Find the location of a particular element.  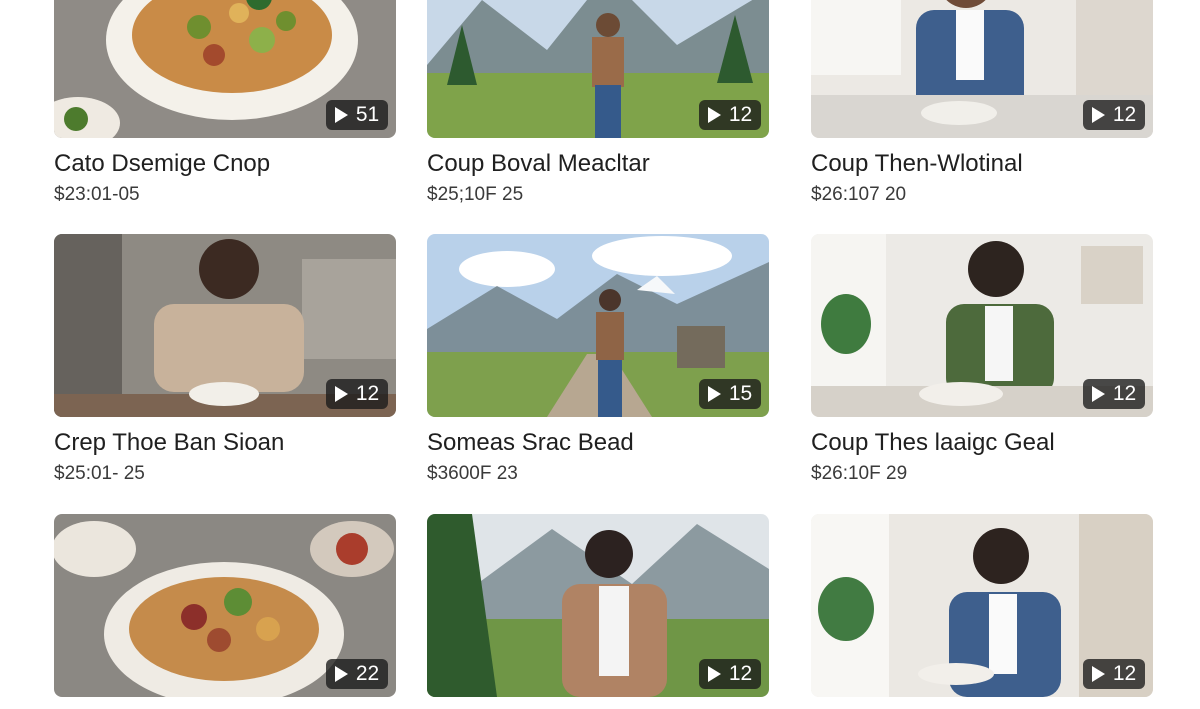

video-card: 12 Coup Then-Wlotinal $26:107 20 is located at coordinates (982, 103).